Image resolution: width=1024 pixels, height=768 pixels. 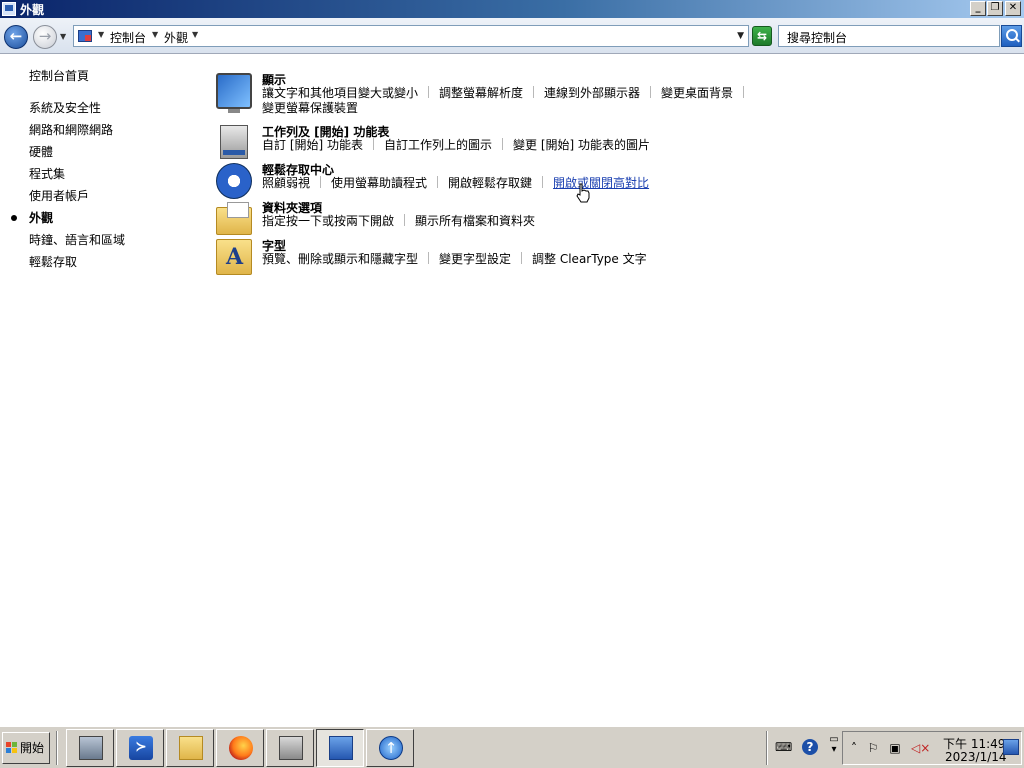 I want to click on link-change-start-menu-picture: 變更 [開始] 功能表的圖片, so click(x=581, y=145).